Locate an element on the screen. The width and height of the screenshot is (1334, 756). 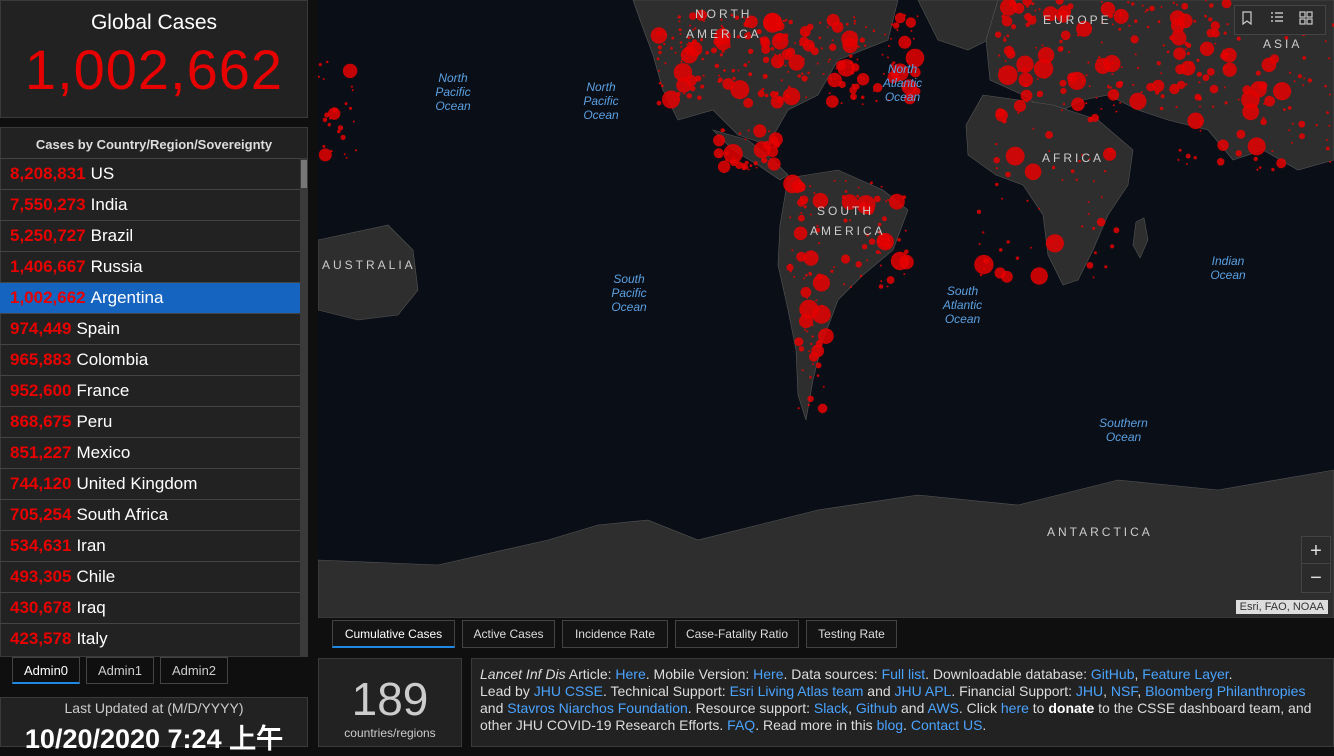
country-row: 8,208,831 US is located at coordinates (150, 173).